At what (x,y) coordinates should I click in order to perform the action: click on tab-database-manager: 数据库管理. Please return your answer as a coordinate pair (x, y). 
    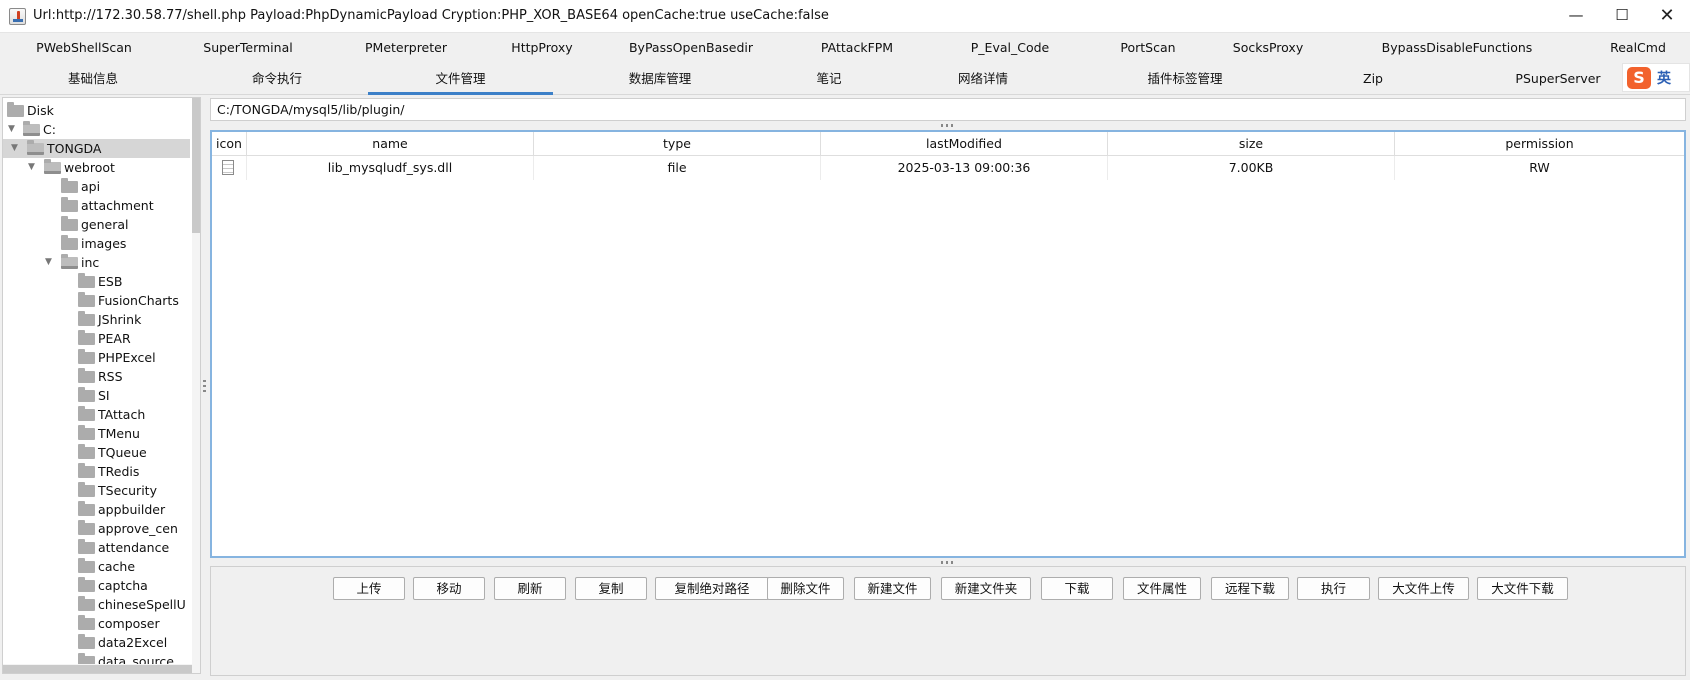
    Looking at the image, I should click on (660, 79).